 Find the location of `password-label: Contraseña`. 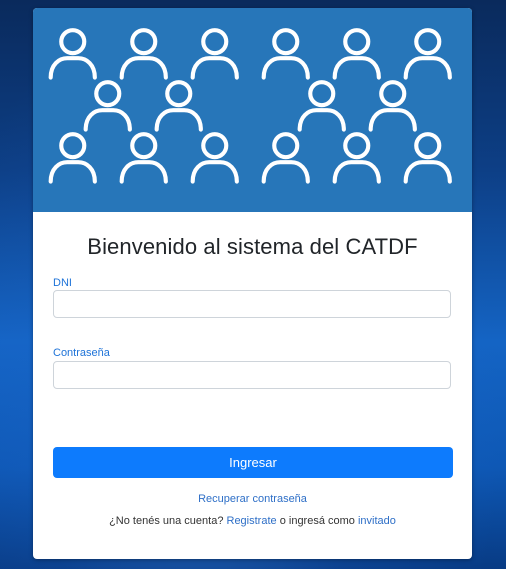

password-label: Contraseña is located at coordinates (81, 353).